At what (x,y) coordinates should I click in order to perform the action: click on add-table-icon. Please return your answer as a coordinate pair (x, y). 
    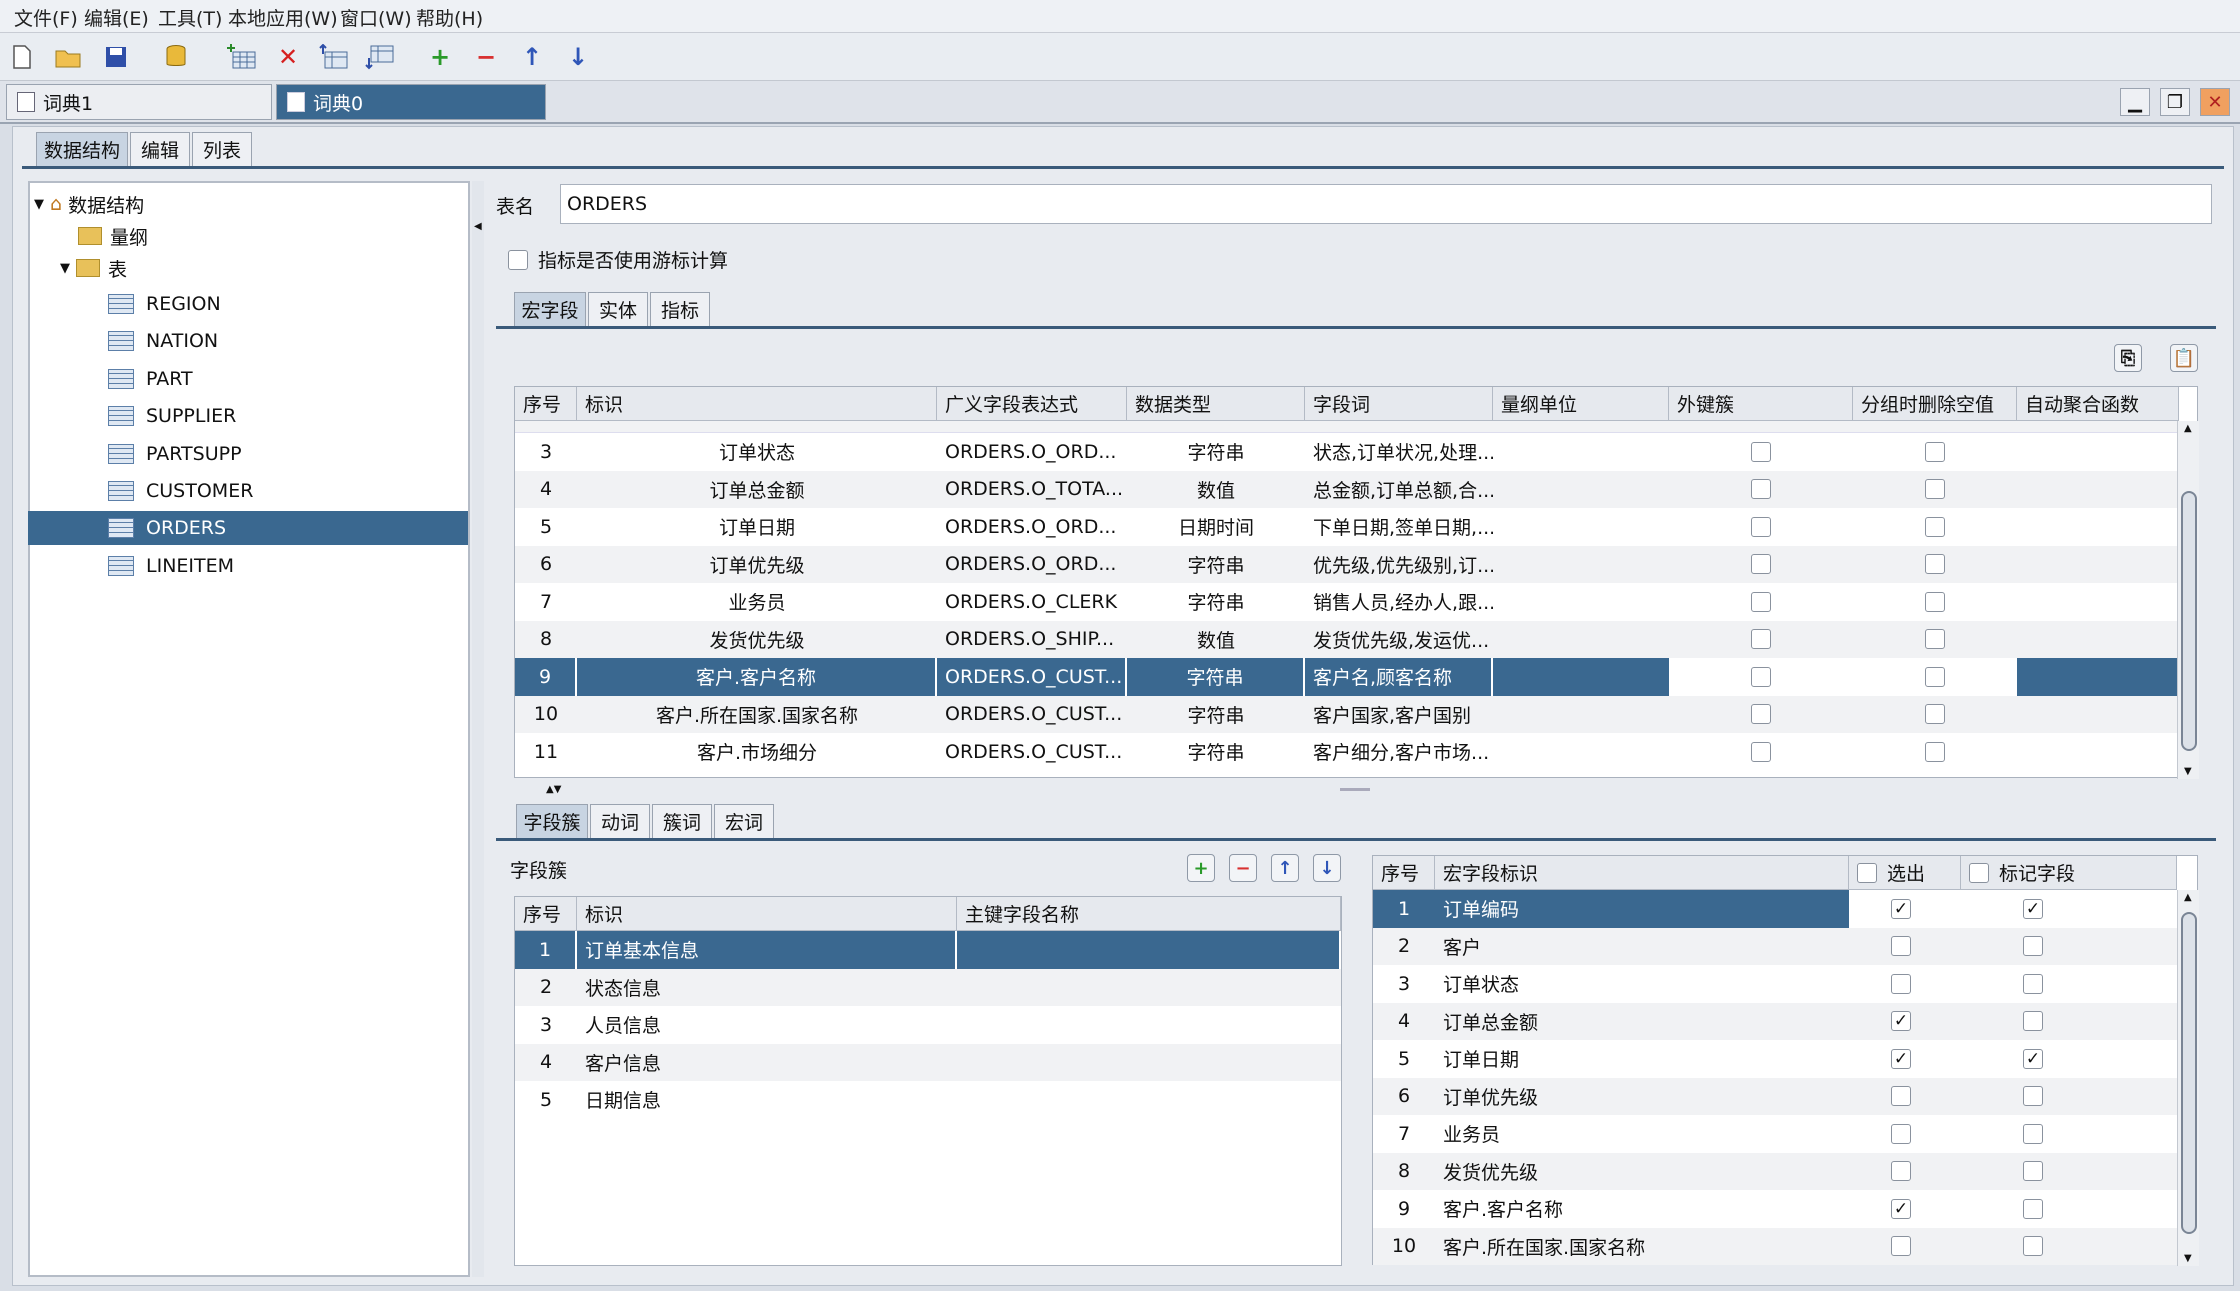
    Looking at the image, I should click on (242, 57).